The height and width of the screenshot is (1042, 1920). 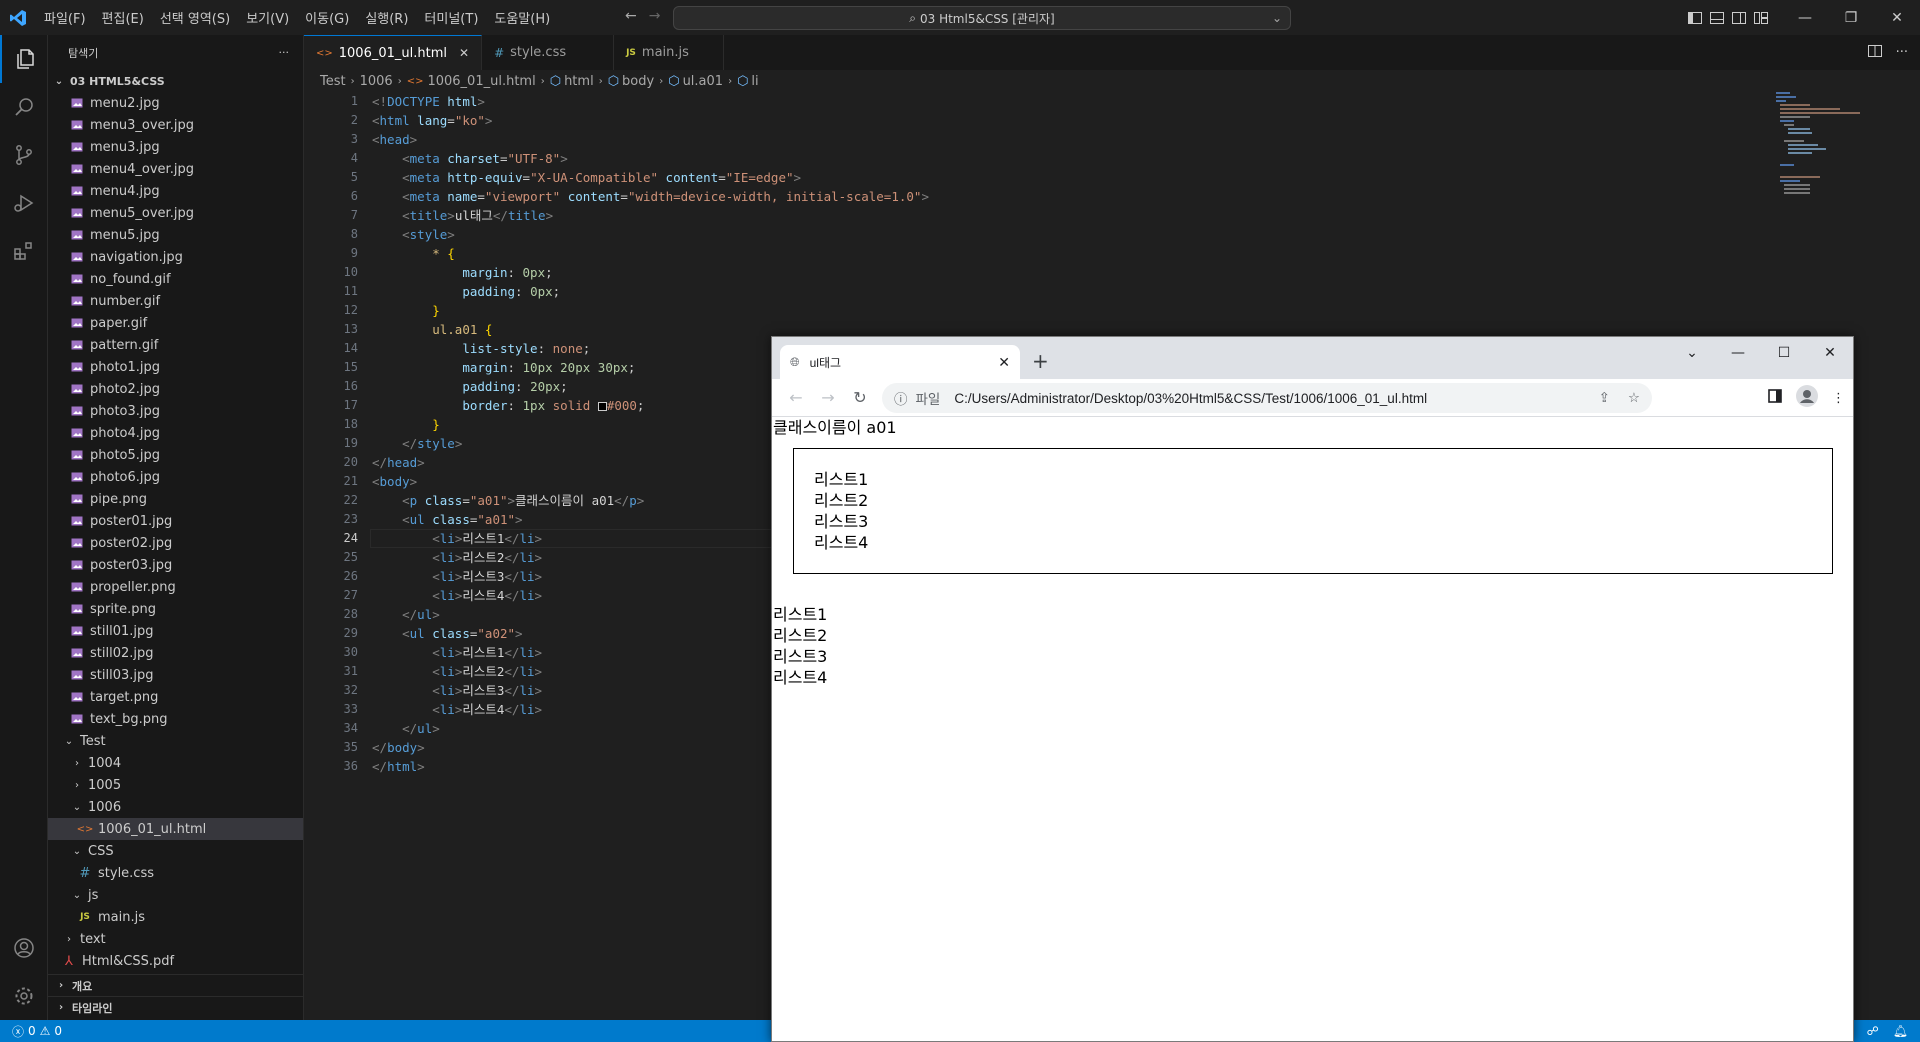 What do you see at coordinates (175, 521) in the screenshot?
I see `file-item: poster01.jpg` at bounding box center [175, 521].